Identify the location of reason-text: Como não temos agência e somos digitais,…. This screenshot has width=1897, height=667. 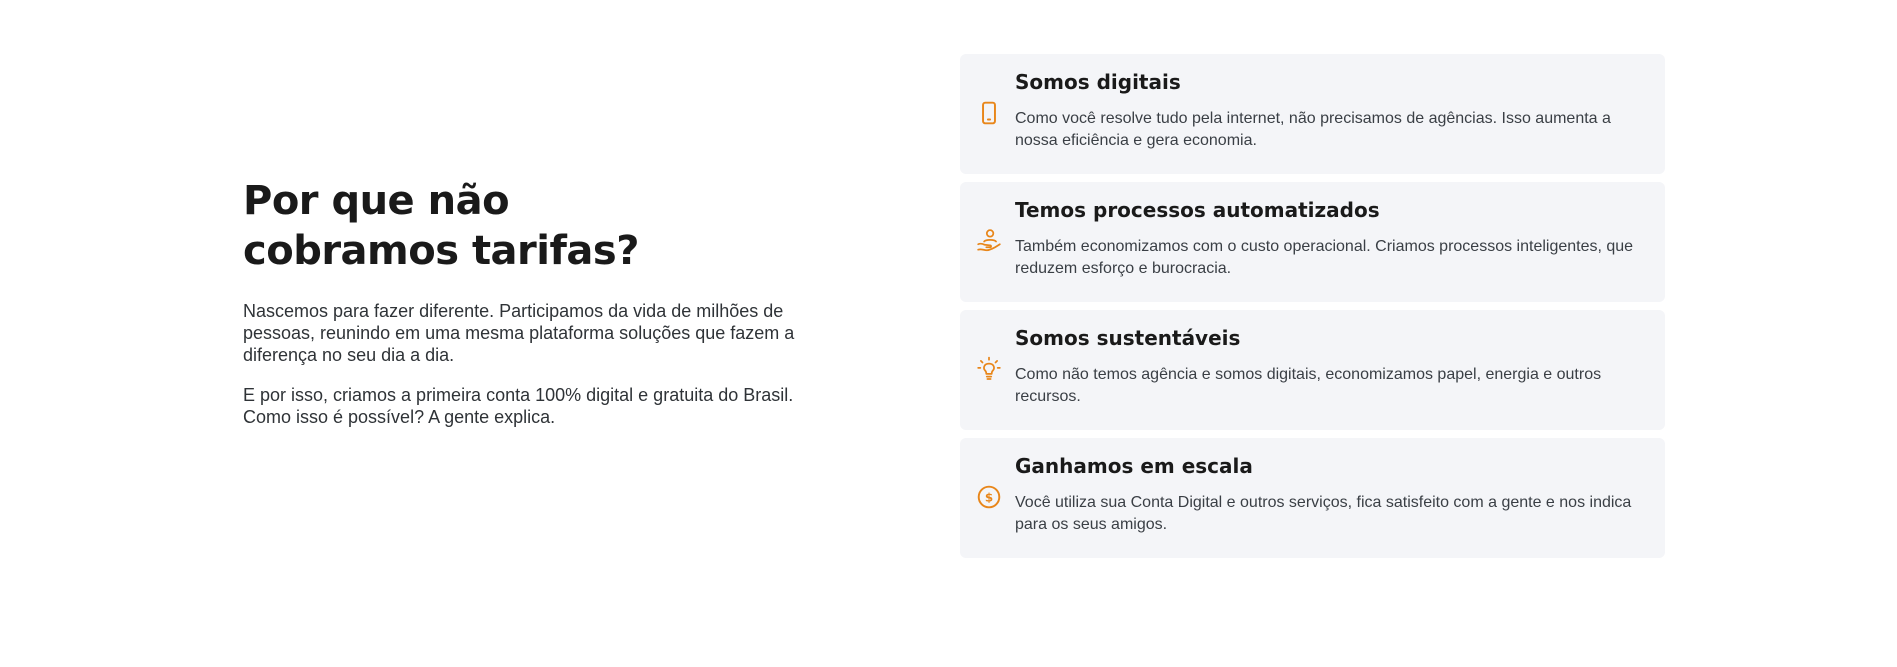
(1308, 385).